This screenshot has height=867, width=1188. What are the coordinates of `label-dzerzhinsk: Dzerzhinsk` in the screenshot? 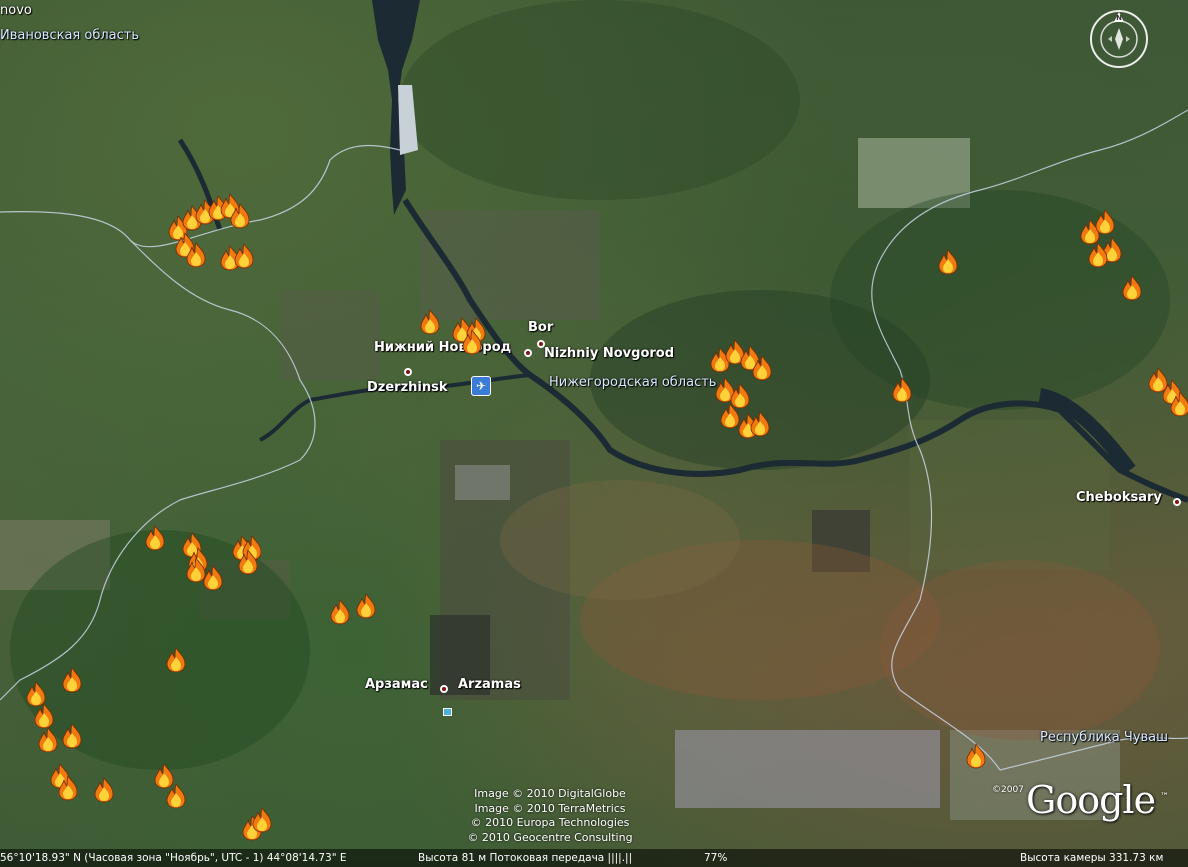 It's located at (407, 387).